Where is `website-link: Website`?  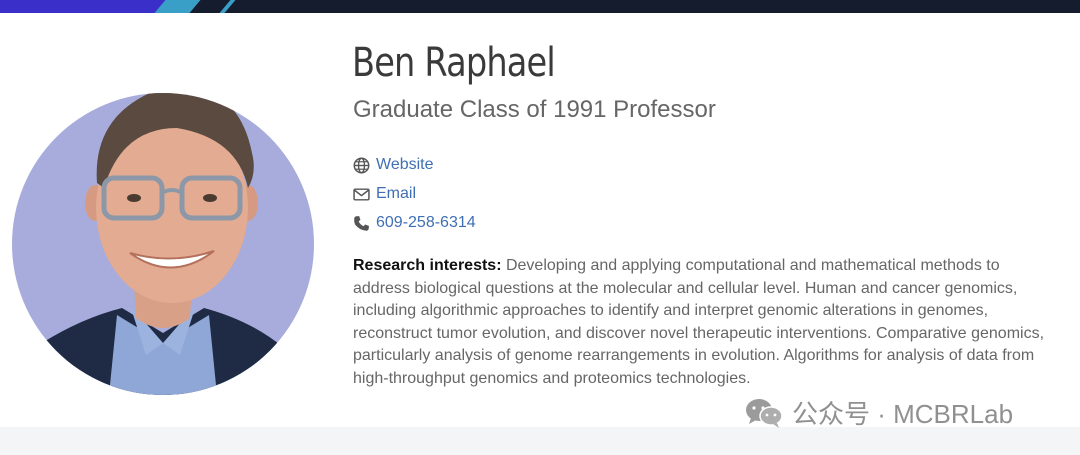
website-link: Website is located at coordinates (393, 165).